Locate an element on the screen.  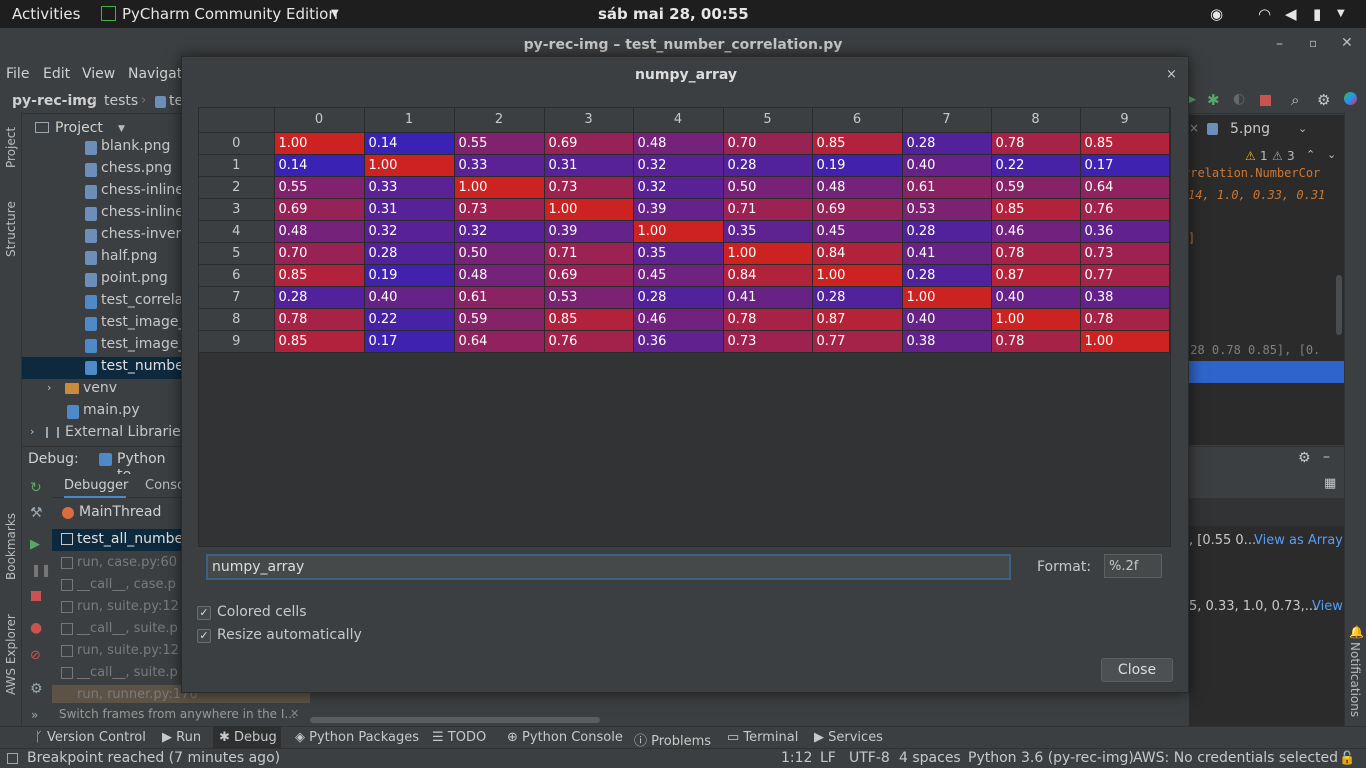
close-hint-icon: ✕ is located at coordinates (294, 713).